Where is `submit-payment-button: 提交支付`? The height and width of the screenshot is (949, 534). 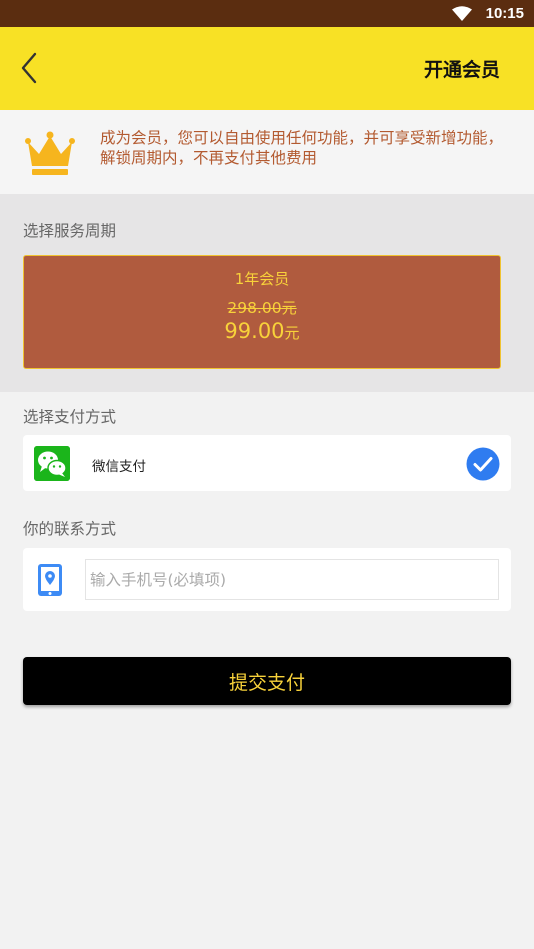
submit-payment-button: 提交支付 is located at coordinates (267, 681).